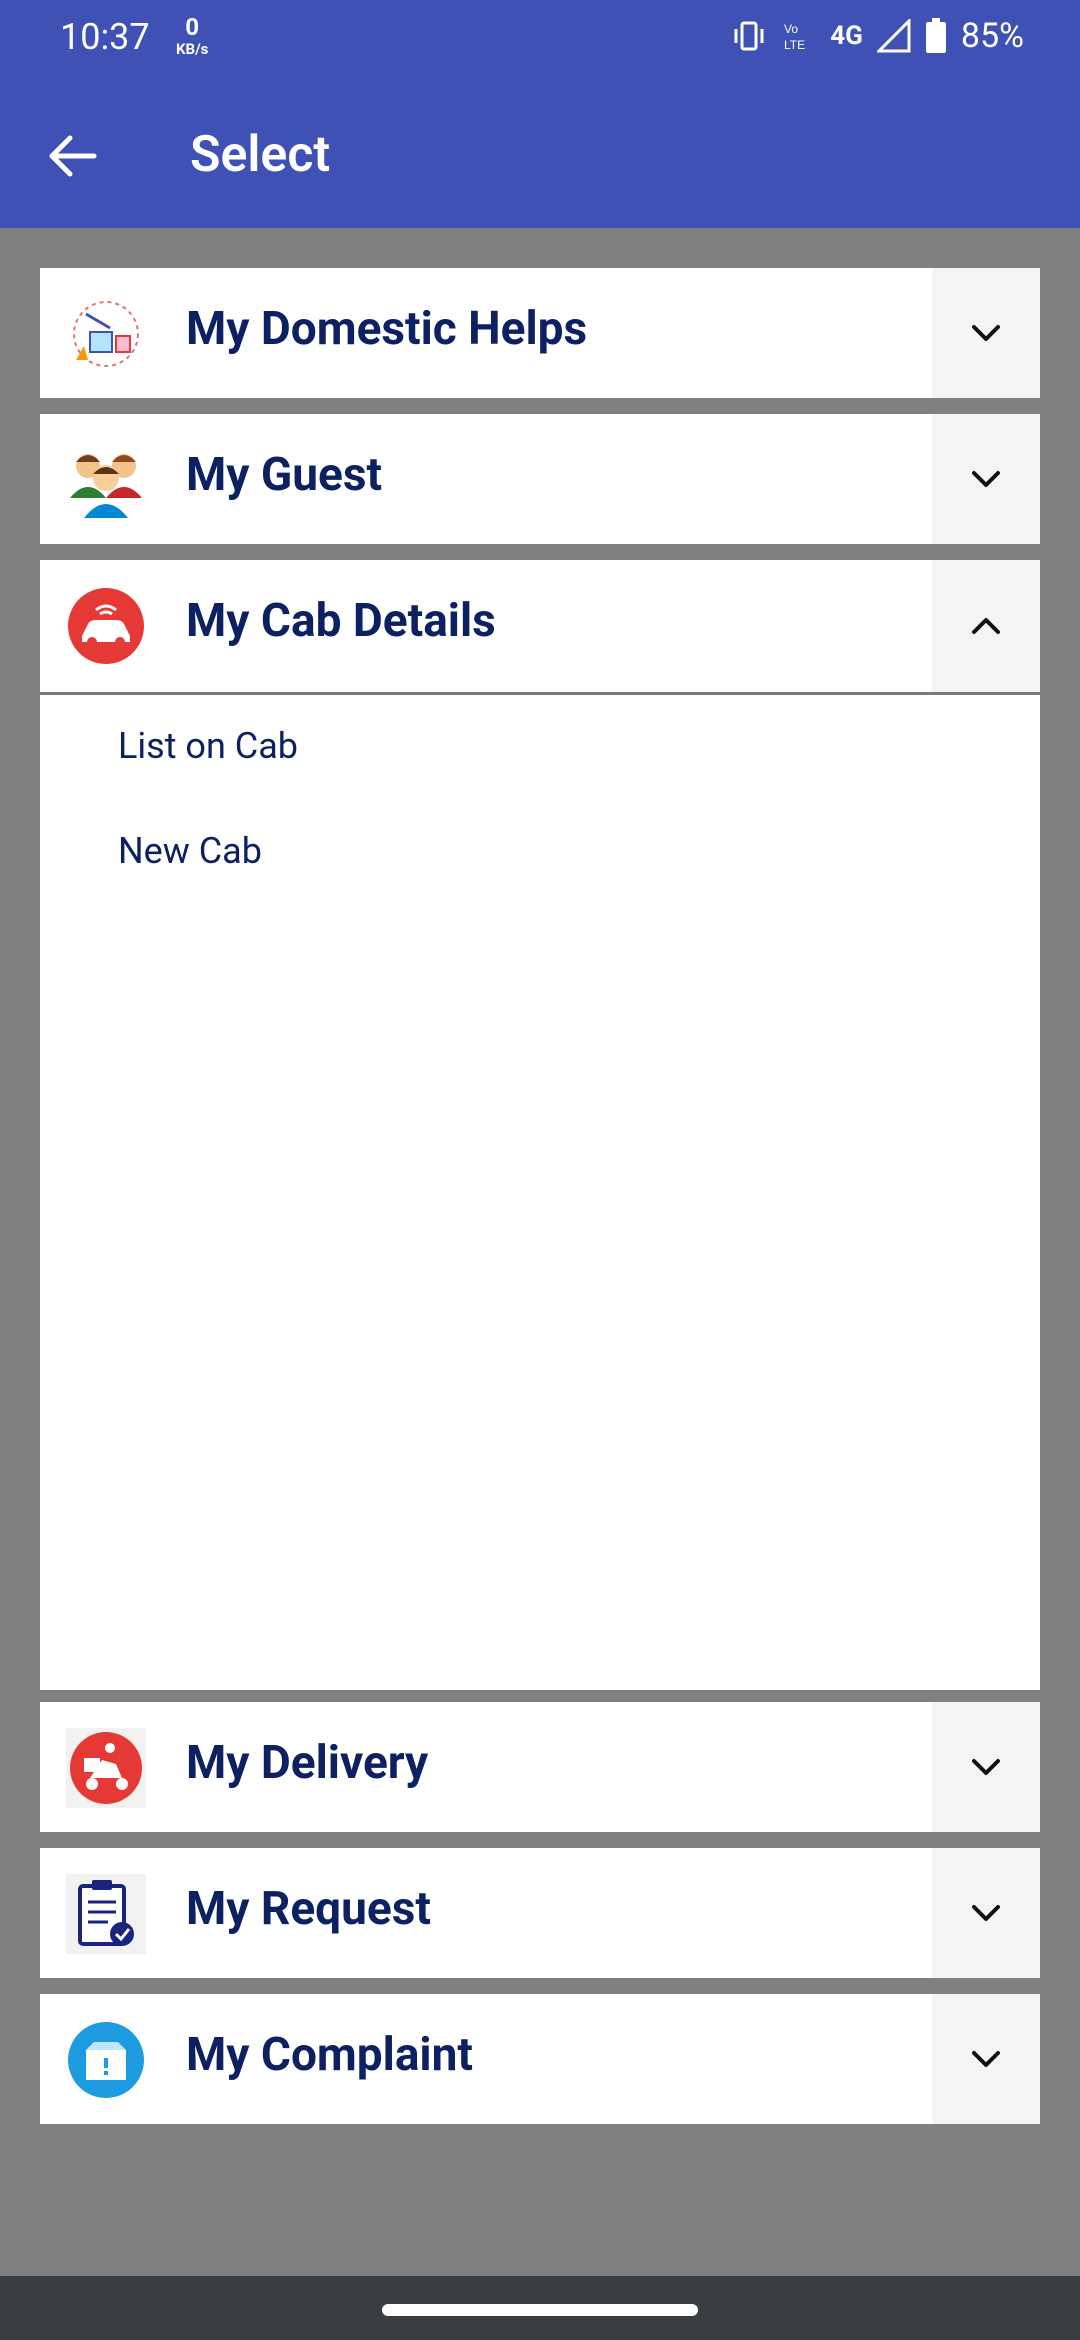 This screenshot has height=2340, width=1080. What do you see at coordinates (192, 27) in the screenshot?
I see `network-speed-value: 0` at bounding box center [192, 27].